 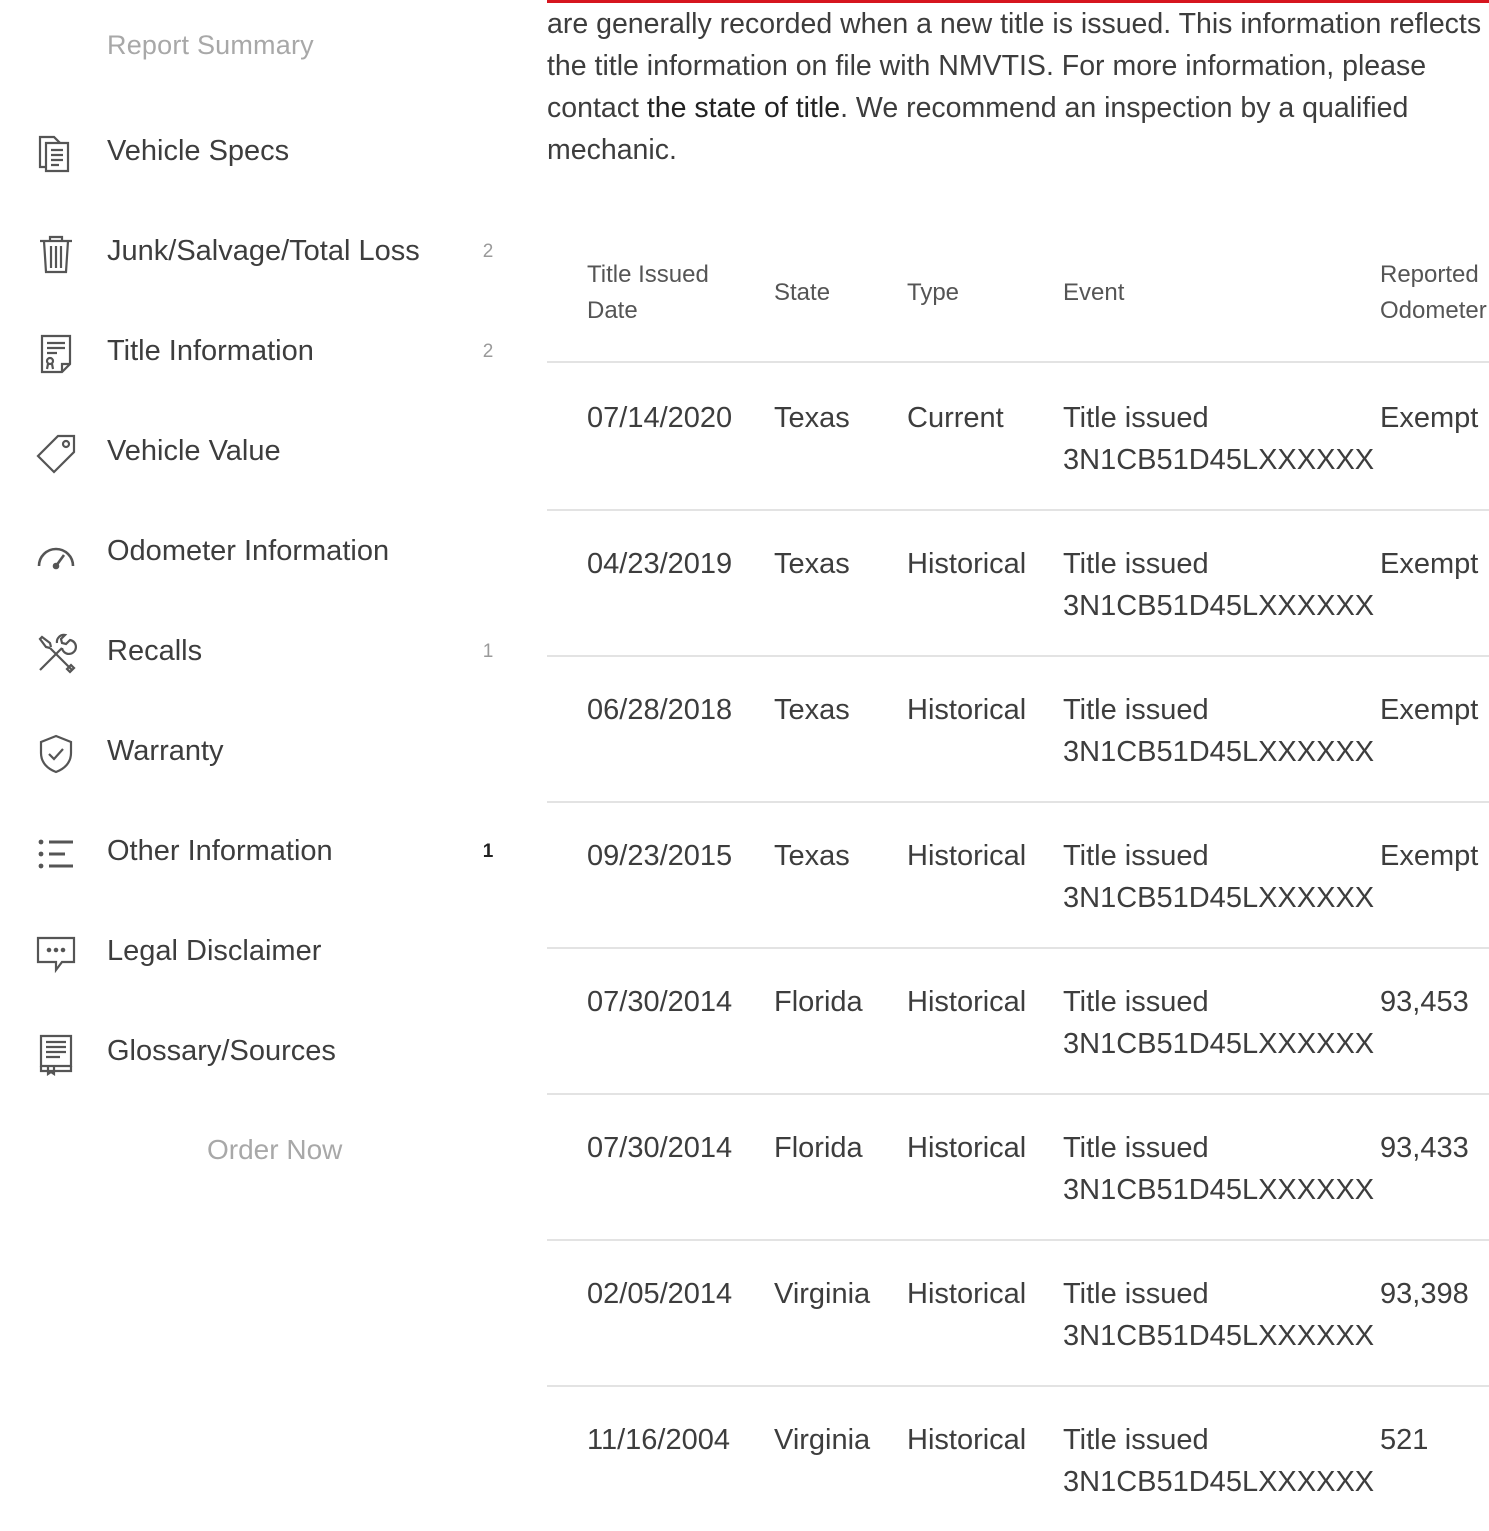 What do you see at coordinates (210, 351) in the screenshot?
I see `sidebar-item-label: Title Information` at bounding box center [210, 351].